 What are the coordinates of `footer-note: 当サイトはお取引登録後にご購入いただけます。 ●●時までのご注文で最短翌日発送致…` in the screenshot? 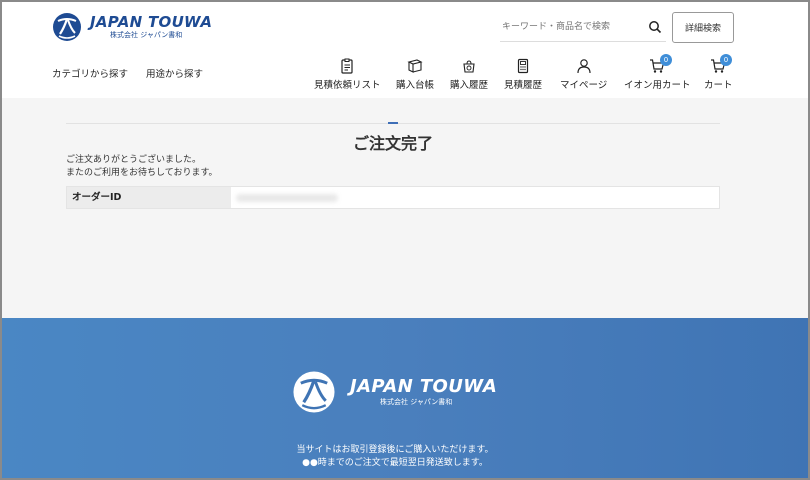 It's located at (395, 457).